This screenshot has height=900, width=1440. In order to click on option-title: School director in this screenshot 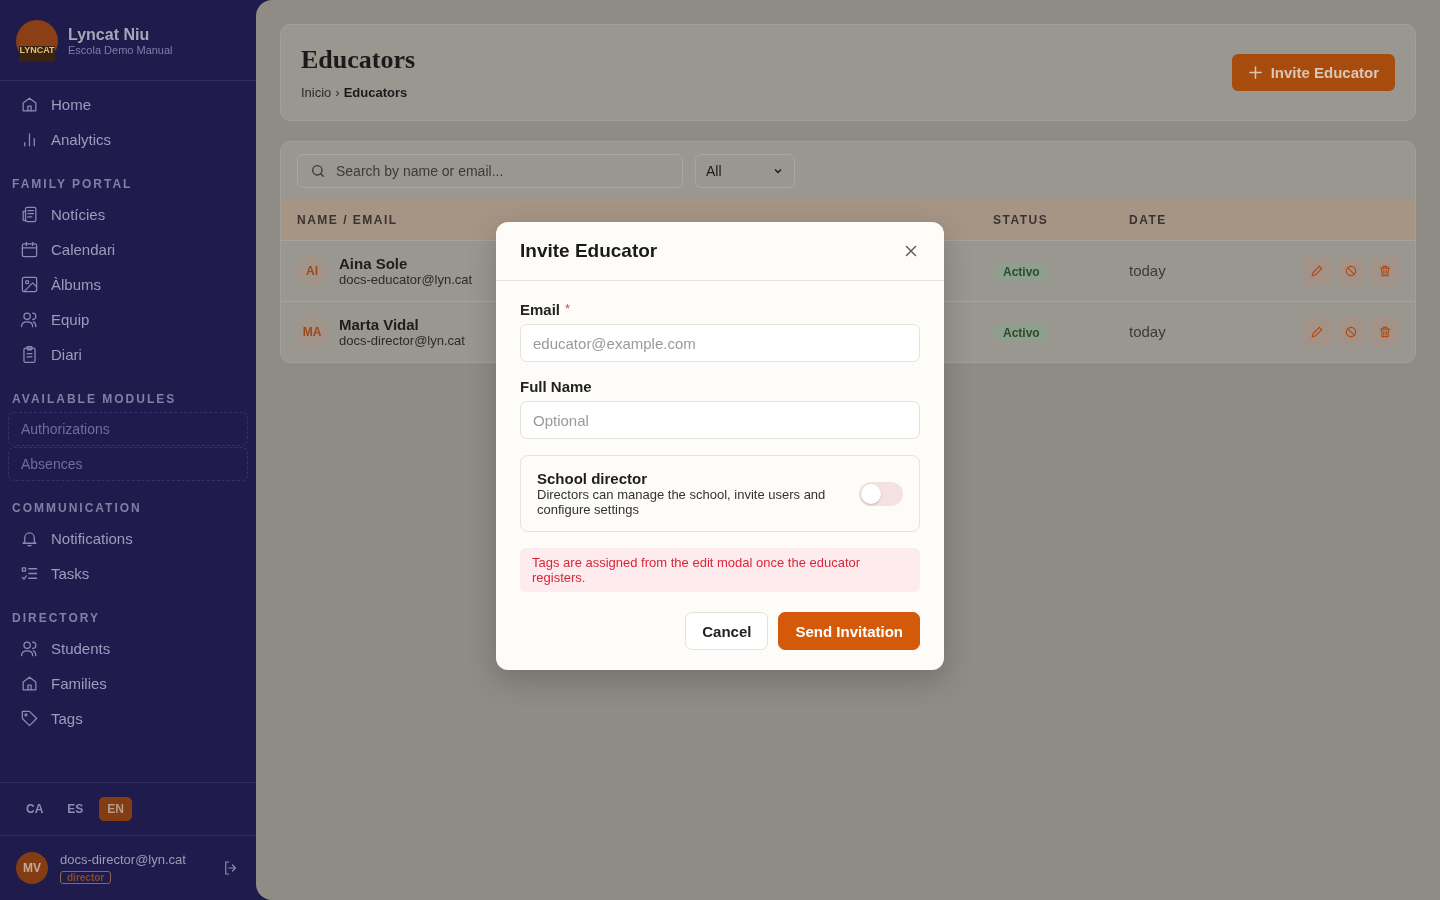, I will do `click(593, 478)`.